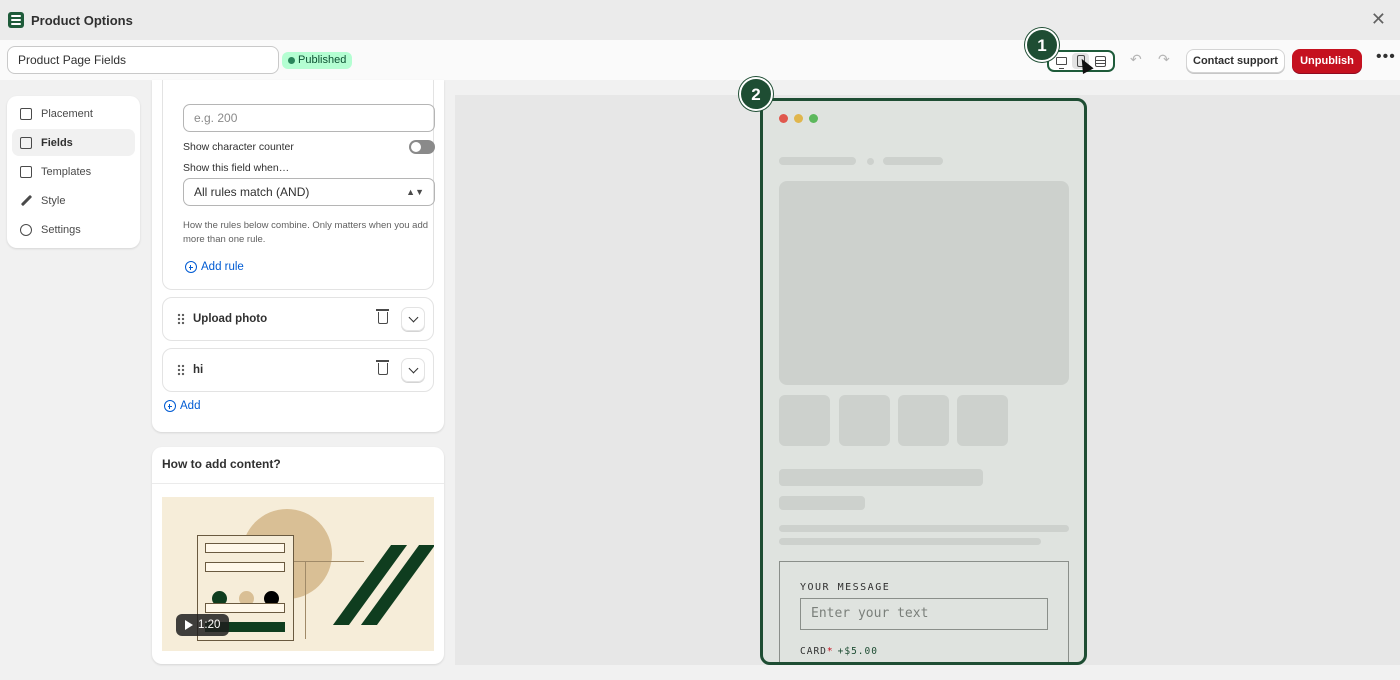 The width and height of the screenshot is (1400, 680). What do you see at coordinates (26, 229) in the screenshot?
I see `gear-icon` at bounding box center [26, 229].